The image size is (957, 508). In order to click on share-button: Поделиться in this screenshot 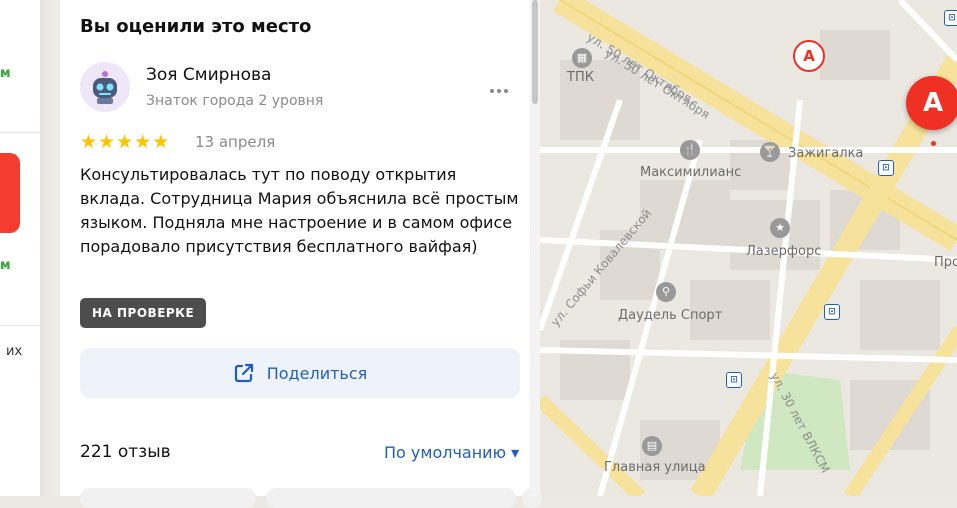, I will do `click(300, 373)`.